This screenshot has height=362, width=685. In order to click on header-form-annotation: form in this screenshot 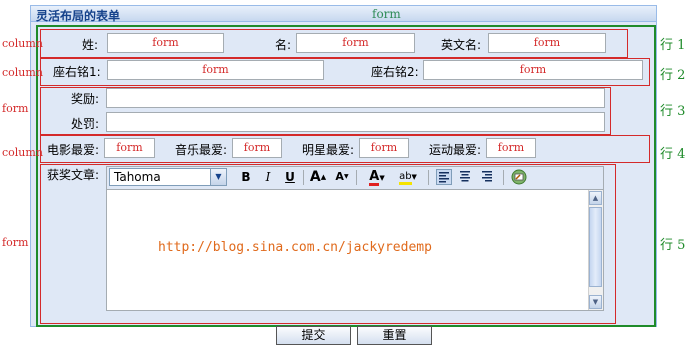, I will do `click(386, 14)`.